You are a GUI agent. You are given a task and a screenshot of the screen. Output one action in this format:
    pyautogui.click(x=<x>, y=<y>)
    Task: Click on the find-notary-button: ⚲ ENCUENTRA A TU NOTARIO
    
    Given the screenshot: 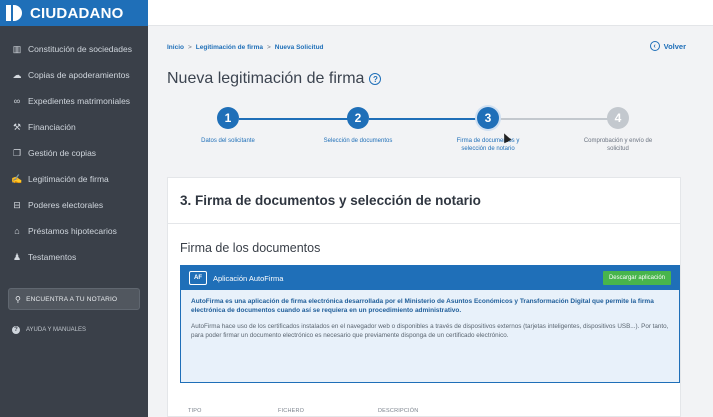 What is the action you would take?
    pyautogui.click(x=74, y=299)
    